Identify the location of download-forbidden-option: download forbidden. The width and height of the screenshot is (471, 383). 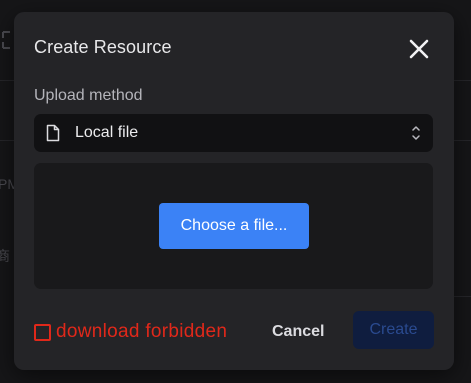
(130, 332).